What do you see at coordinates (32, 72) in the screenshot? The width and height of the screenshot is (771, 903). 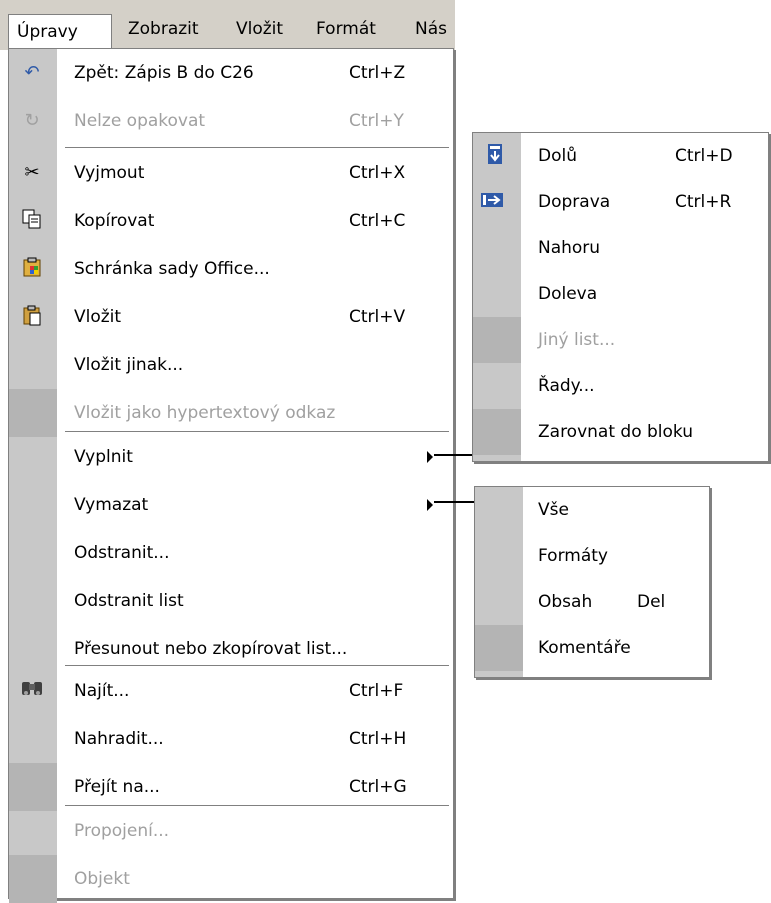 I see `undo-icon: ↶` at bounding box center [32, 72].